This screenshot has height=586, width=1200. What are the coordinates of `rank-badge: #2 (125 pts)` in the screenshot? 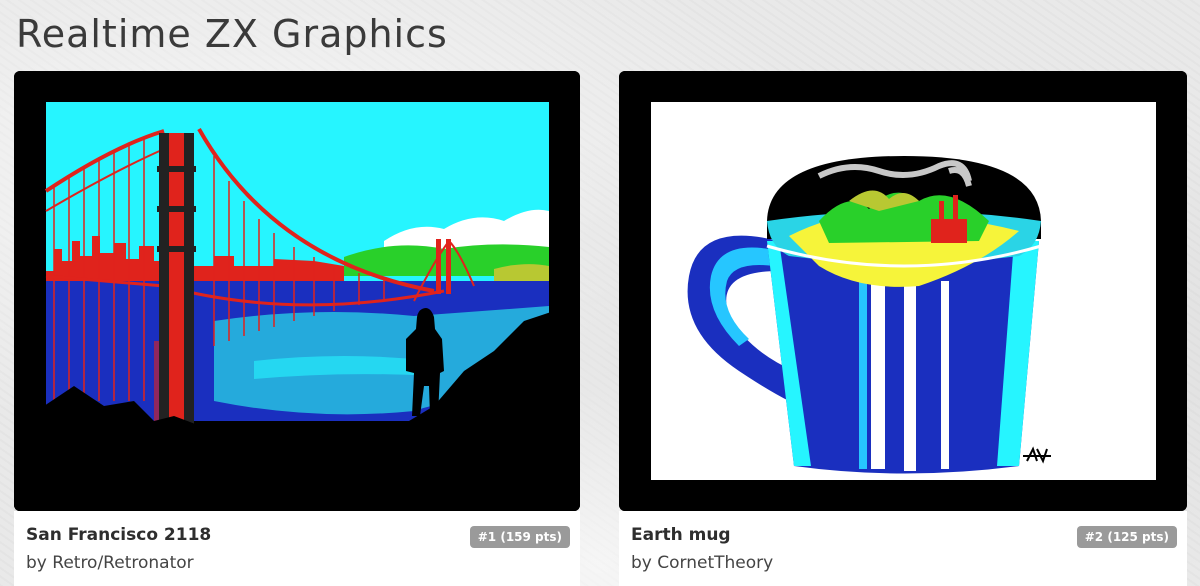 It's located at (1126, 537).